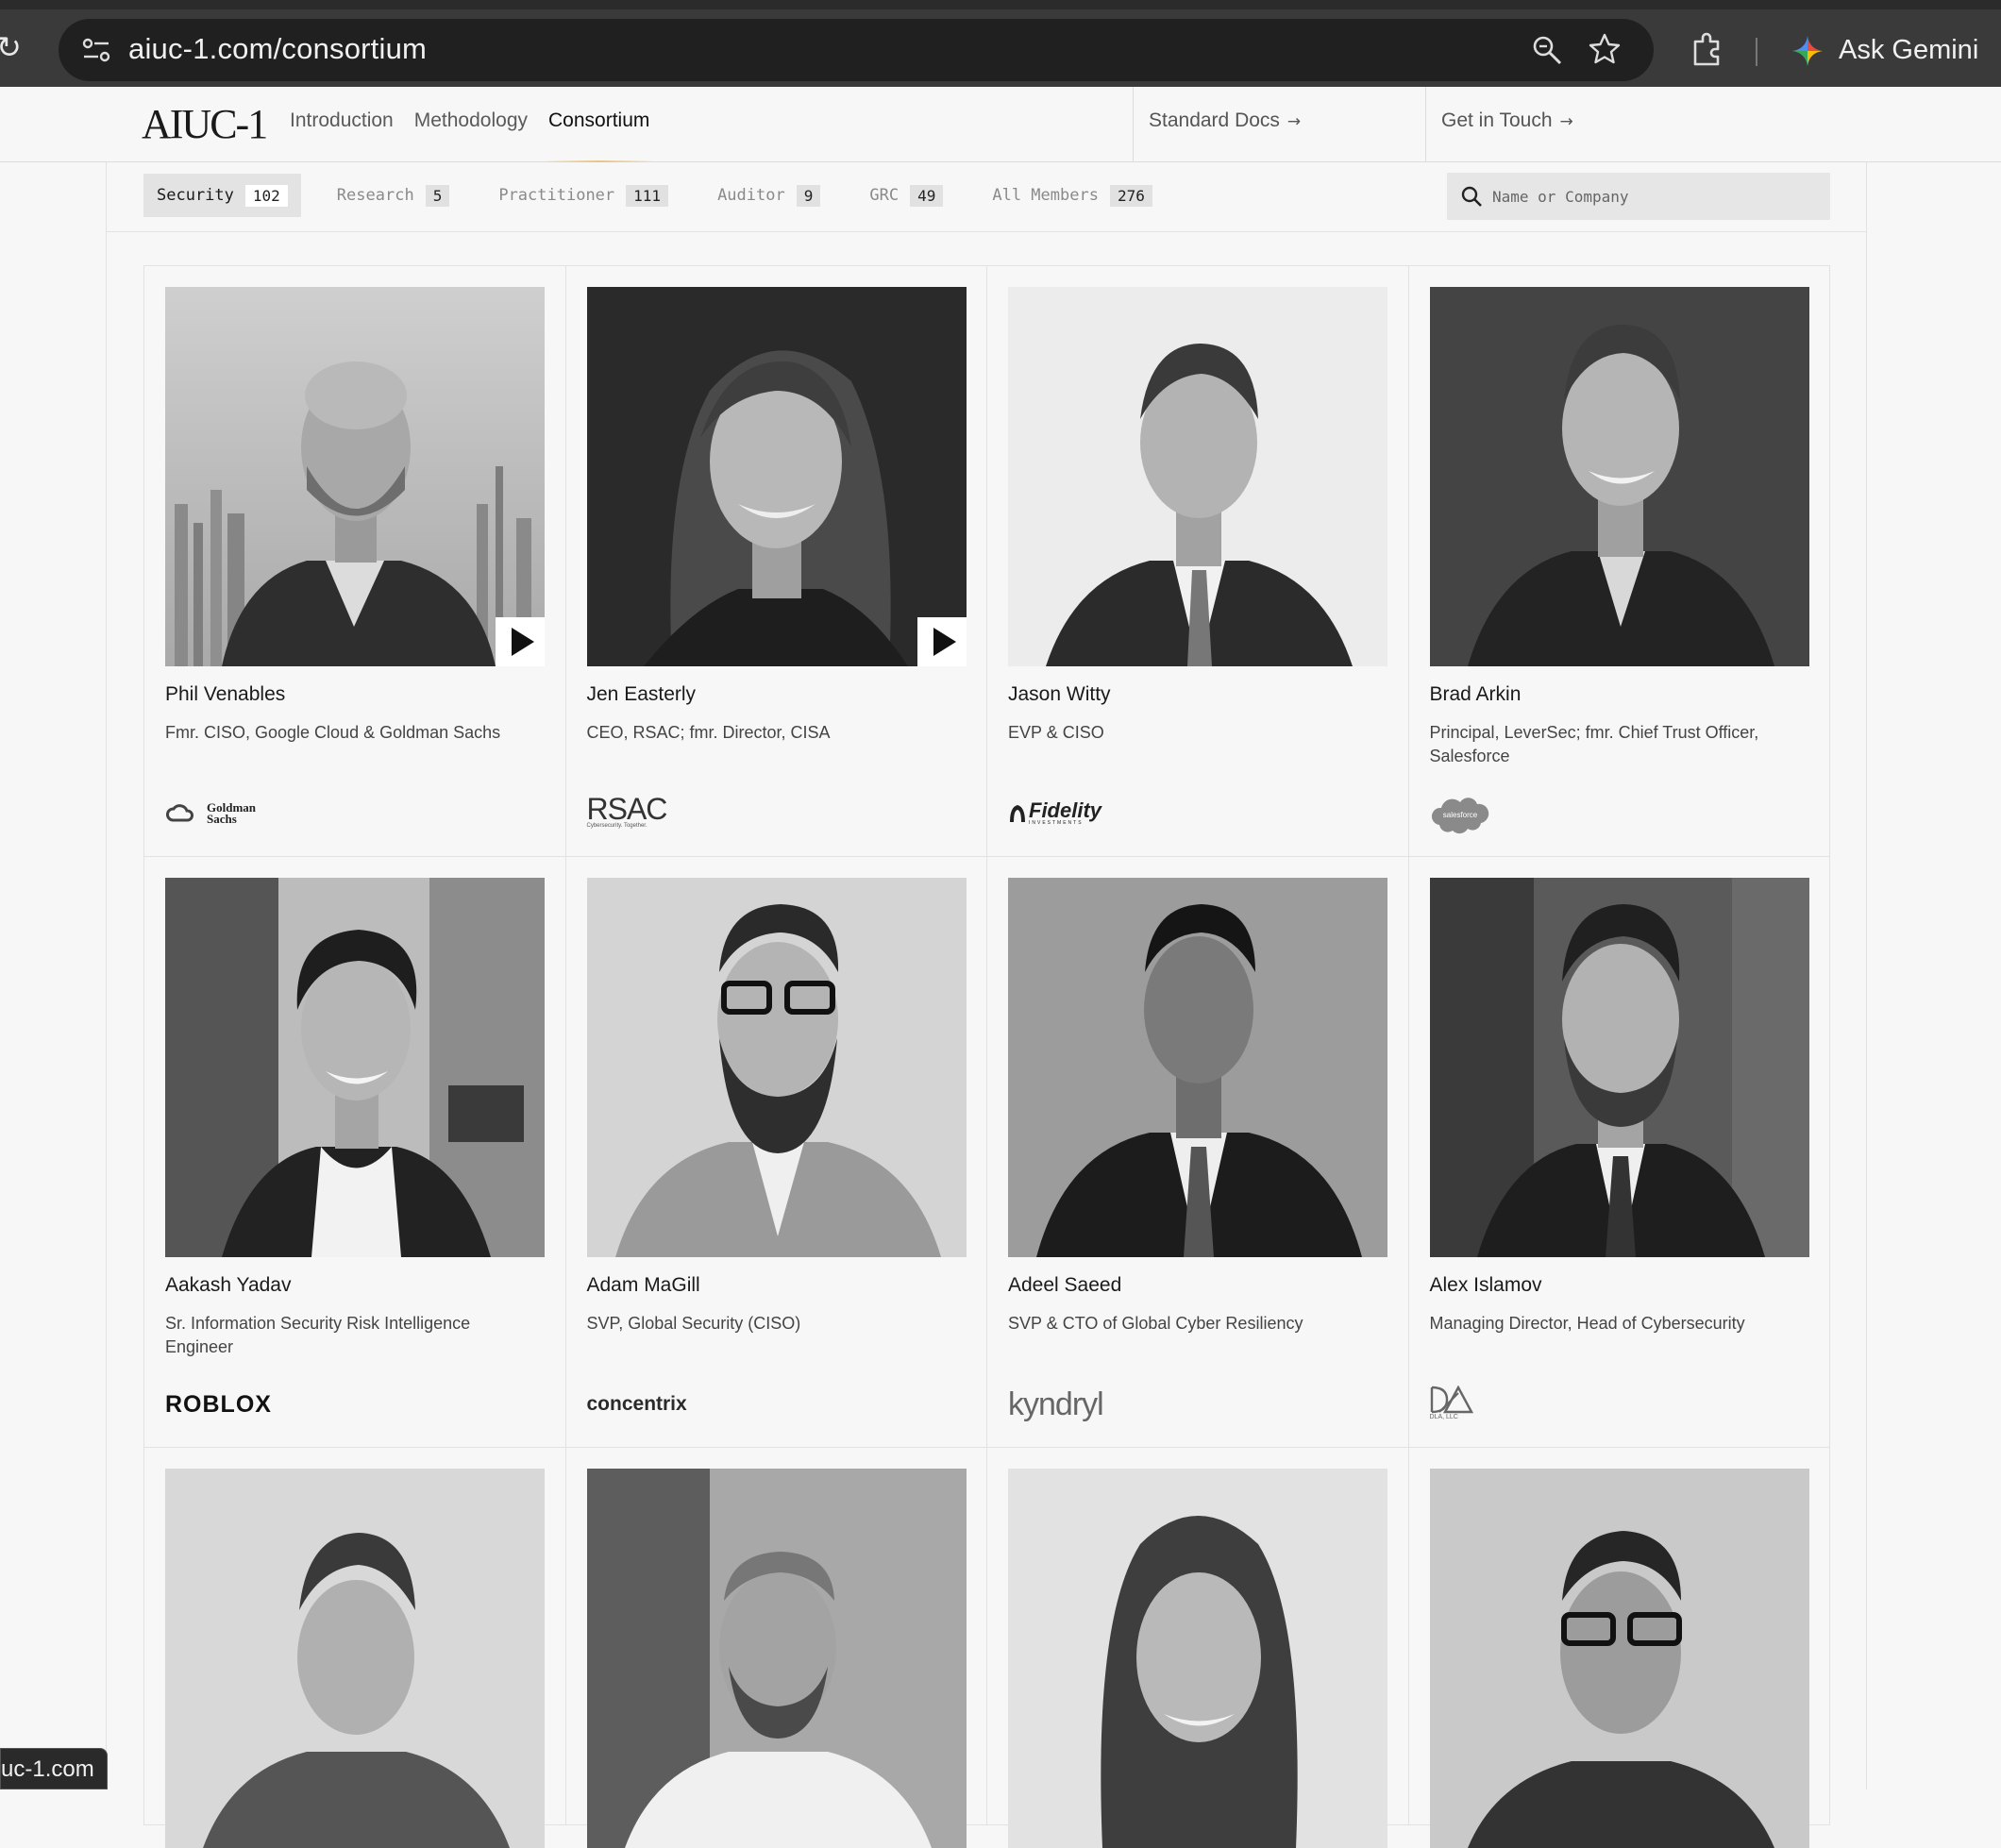 This screenshot has height=1848, width=2001. I want to click on member-title: EVP & CISO, so click(1056, 732).